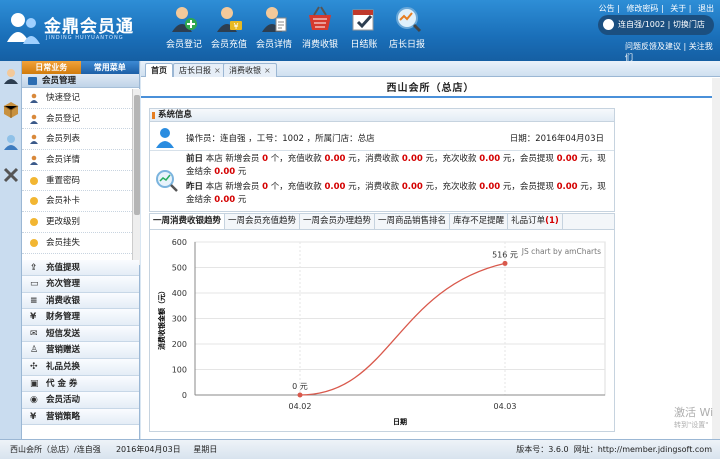 This screenshot has width=720, height=459. Describe the element at coordinates (77, 160) in the screenshot. I see `sidebar-item-member-detail: 会员详情` at that location.